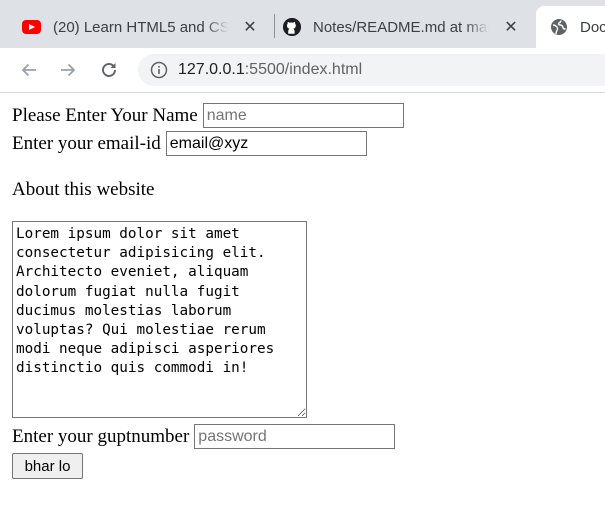 The height and width of the screenshot is (511, 605). What do you see at coordinates (570, 27) in the screenshot?
I see `tab-active: Doc` at bounding box center [570, 27].